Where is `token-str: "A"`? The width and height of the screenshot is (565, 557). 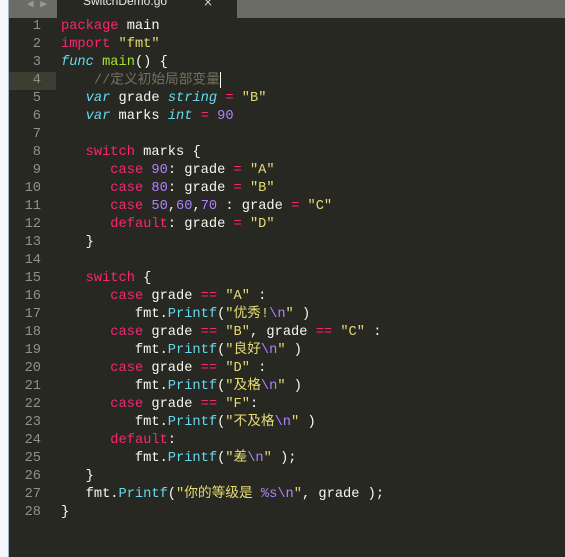 token-str: "A" is located at coordinates (262, 170).